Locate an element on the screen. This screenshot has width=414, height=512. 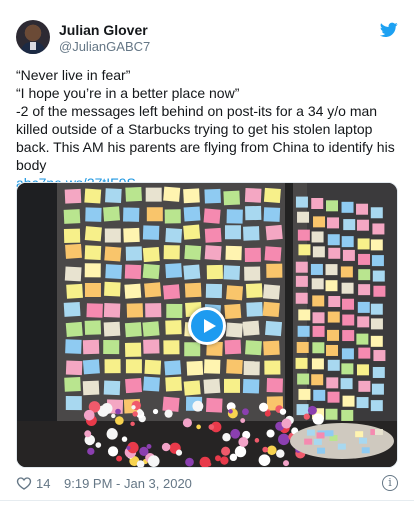
author-name: Julian Glover is located at coordinates (103, 30).